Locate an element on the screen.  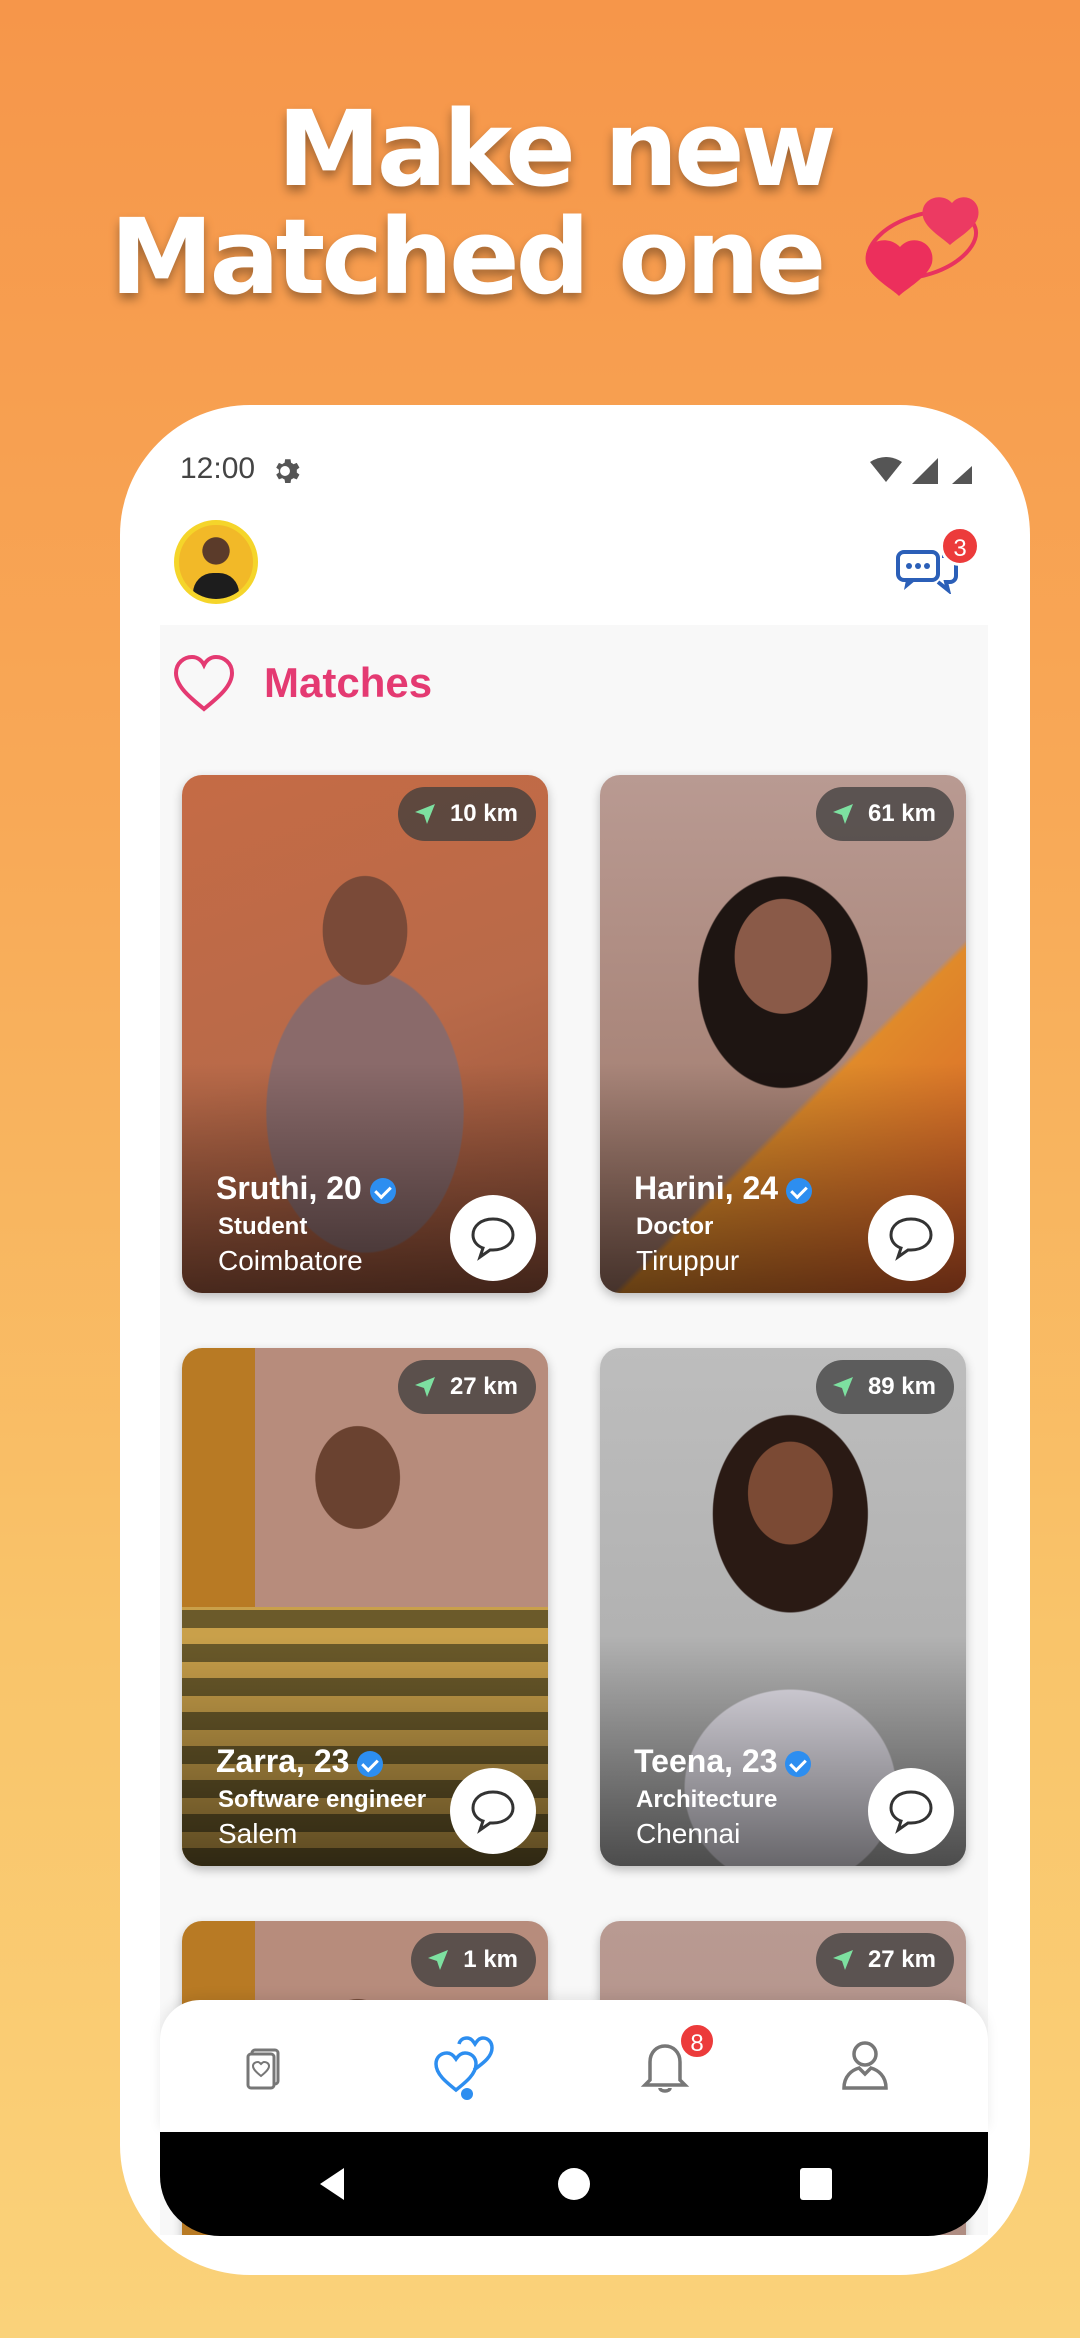
active-tab-indicator is located at coordinates (467, 2094).